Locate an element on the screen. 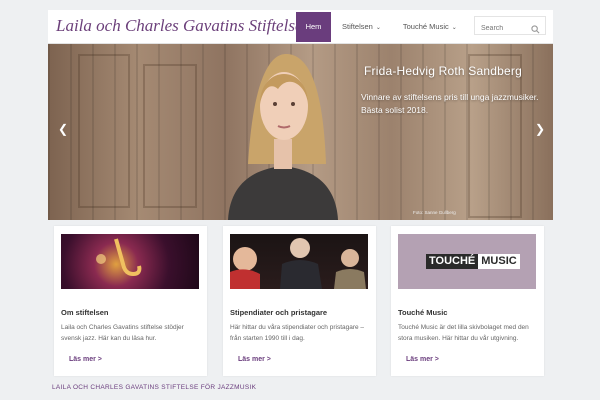 The height and width of the screenshot is (400, 600). touche-music-logo: TOUCHÉ MUSIC is located at coordinates (467, 261).